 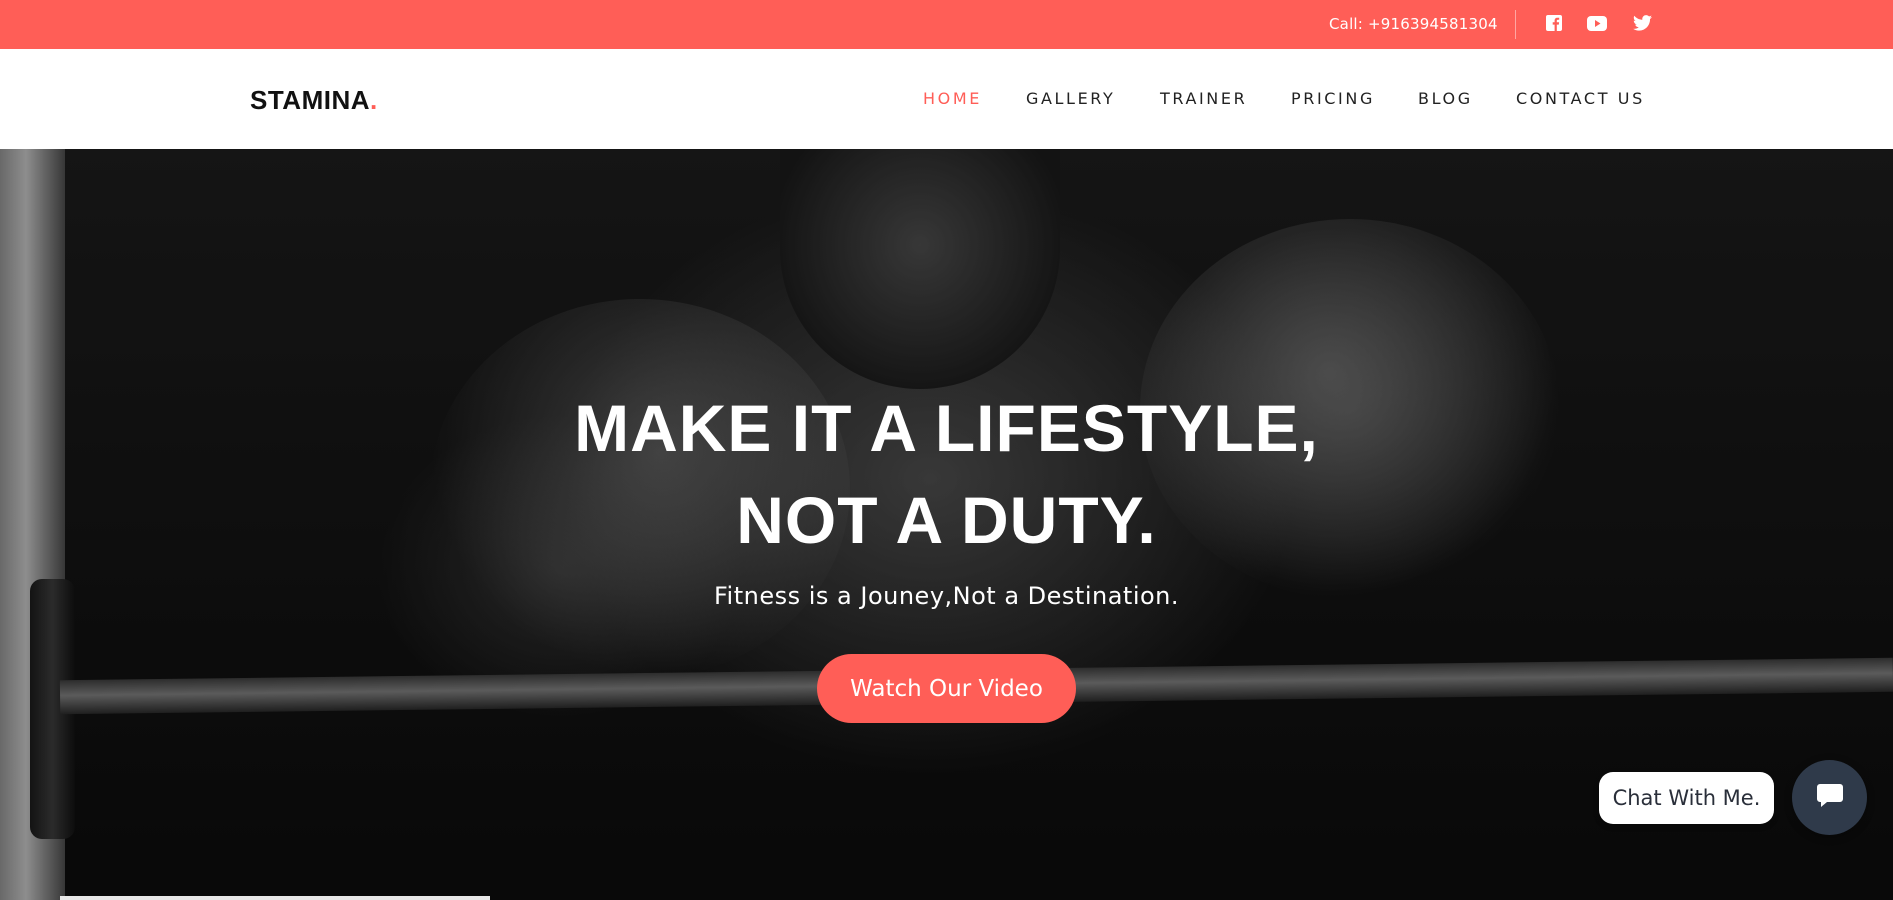 I want to click on chat-button, so click(x=1829, y=797).